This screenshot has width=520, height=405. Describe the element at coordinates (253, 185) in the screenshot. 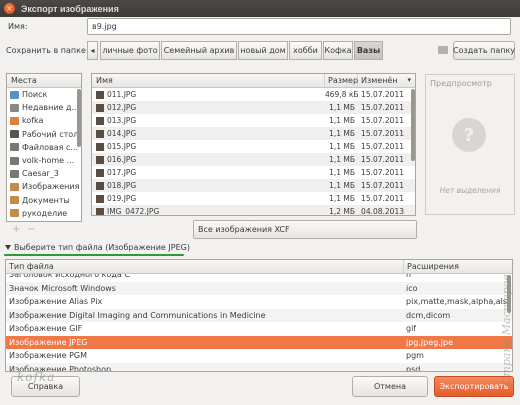

I see `file-row: 018.JPG 1,1 МБ 15.07.2011` at that location.